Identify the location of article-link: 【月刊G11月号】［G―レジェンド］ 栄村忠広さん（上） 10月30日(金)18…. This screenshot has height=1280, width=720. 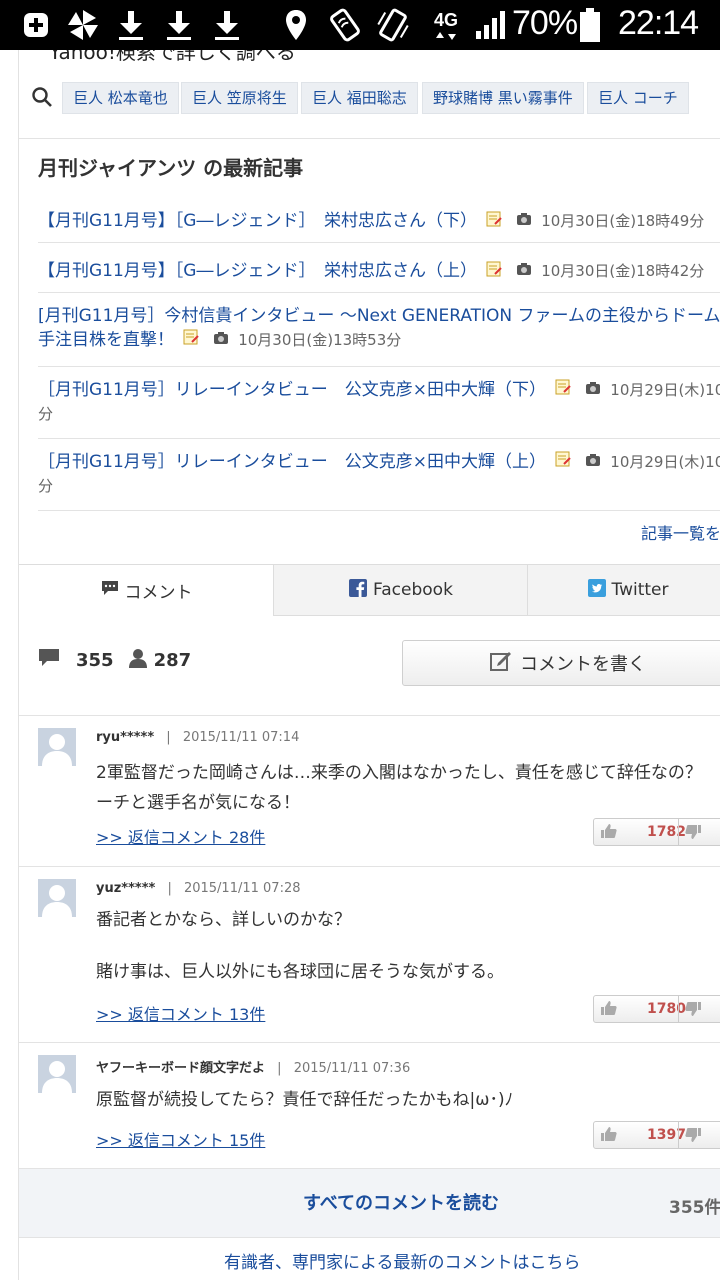
(379, 269).